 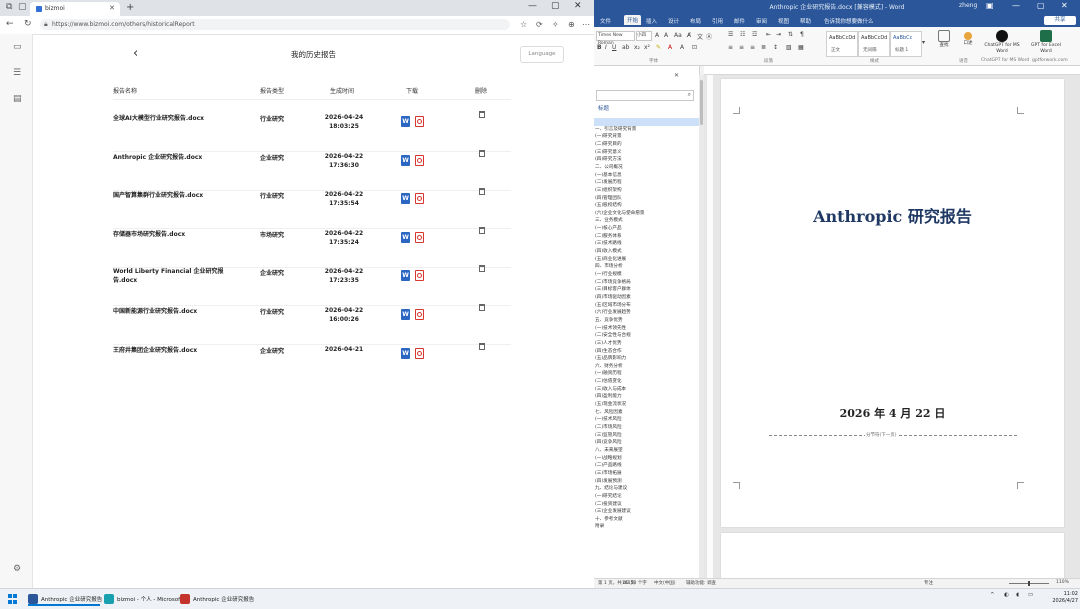 What do you see at coordinates (606, 47) in the screenshot?
I see `italic-icon: I` at bounding box center [606, 47].